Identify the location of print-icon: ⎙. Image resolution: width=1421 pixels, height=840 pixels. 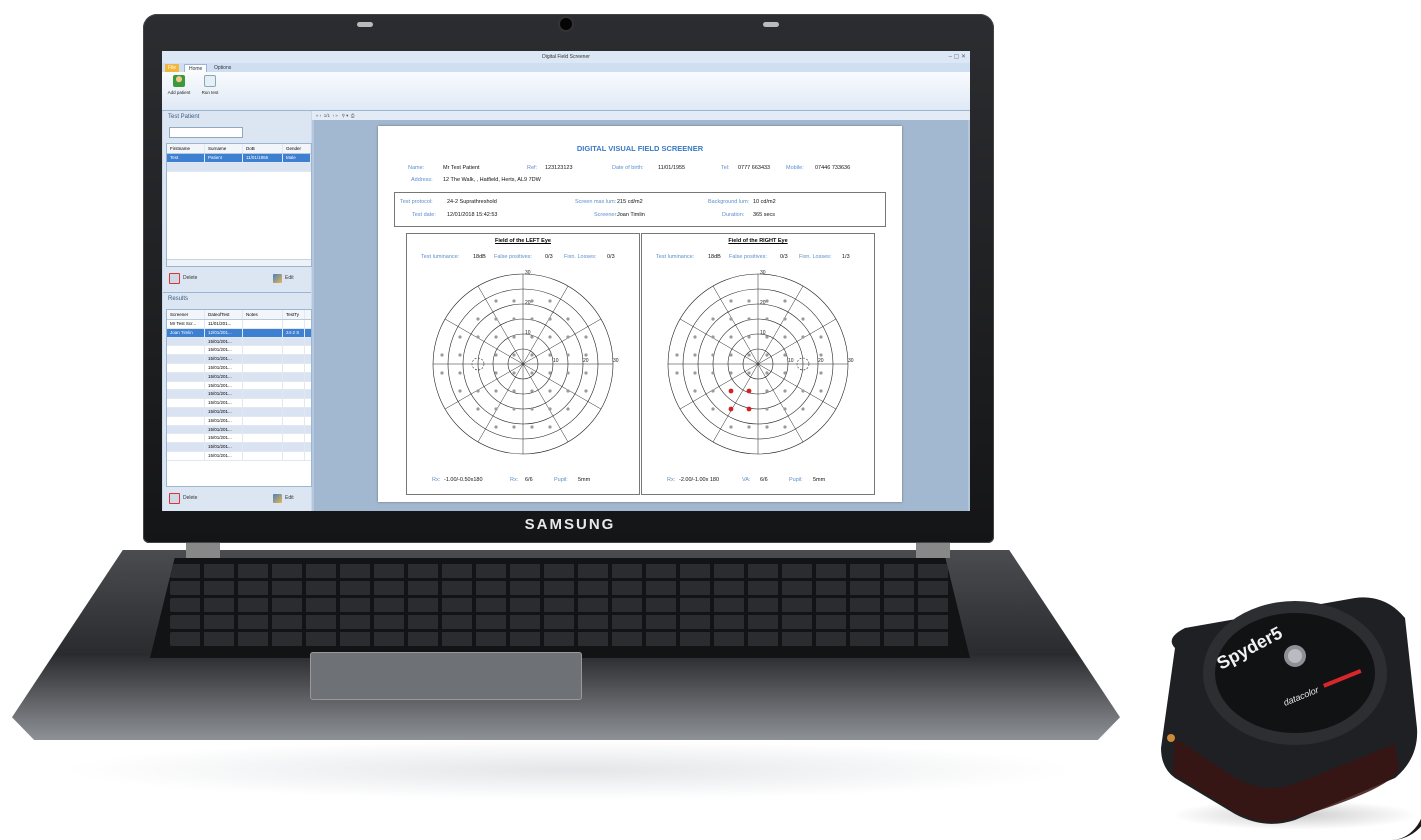
(353, 115).